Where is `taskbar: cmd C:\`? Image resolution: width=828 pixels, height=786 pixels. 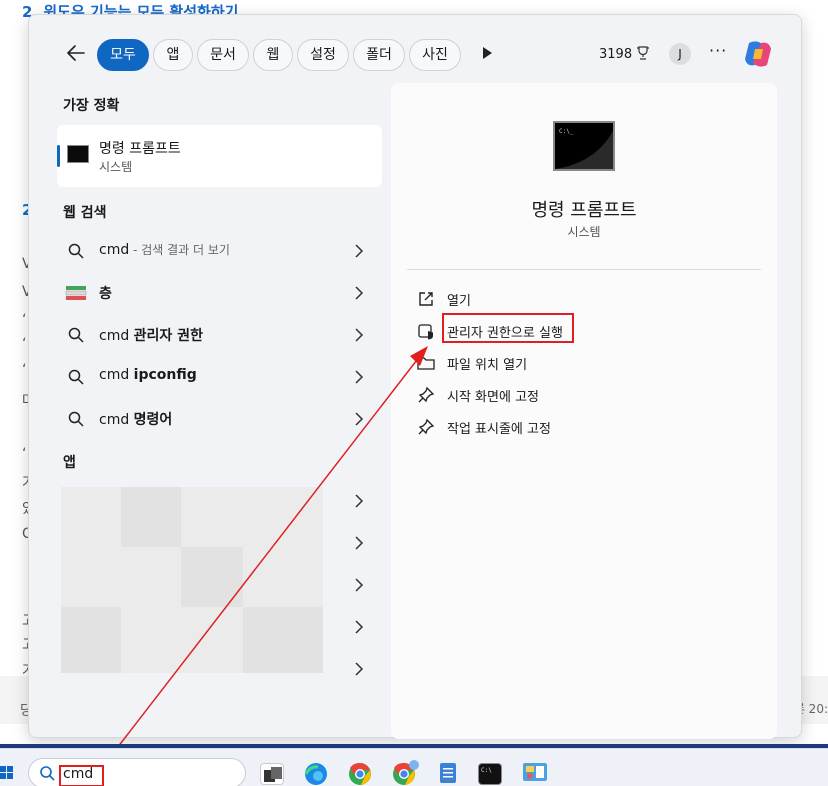
taskbar: cmd C:\ is located at coordinates (414, 767).